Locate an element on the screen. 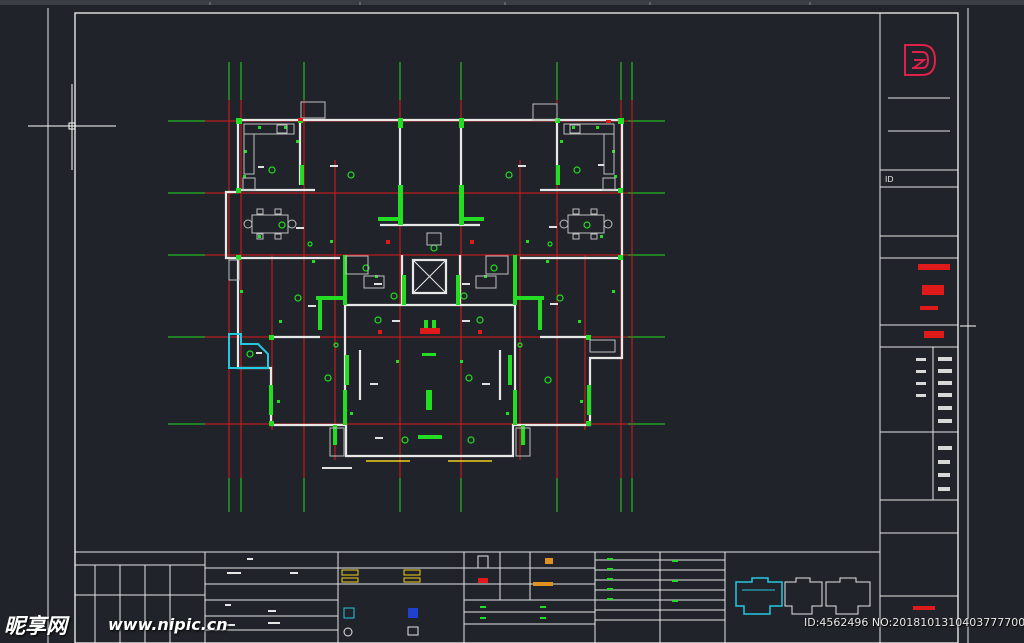 Image resolution: width=1024 pixels, height=643 pixels. title-block-entries is located at coordinates (934, 424).